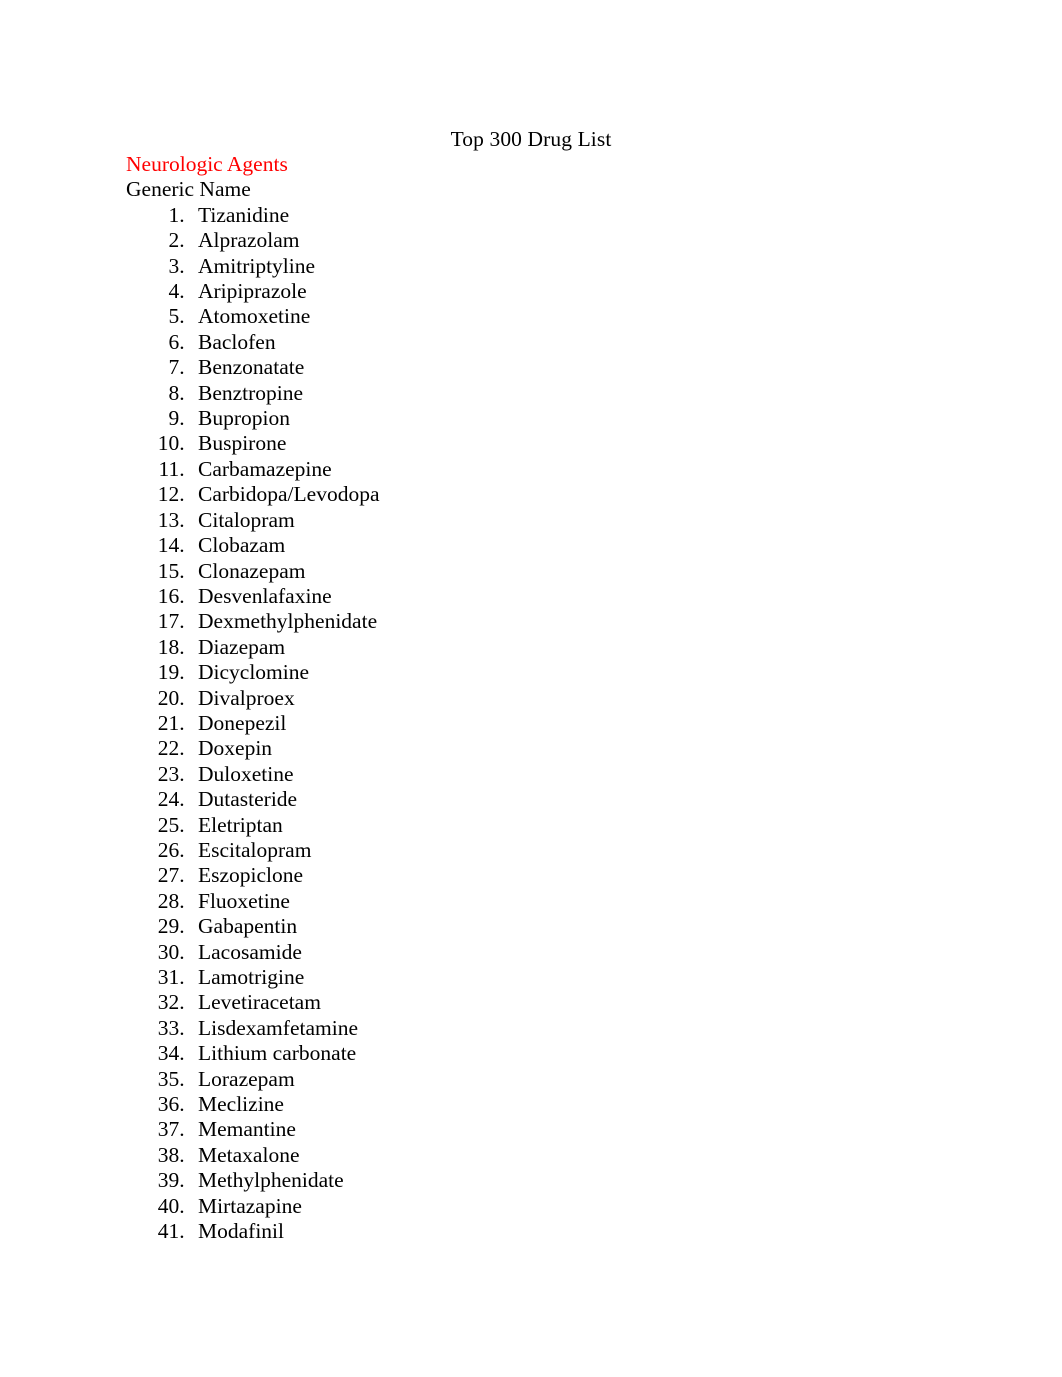 This screenshot has width=1062, height=1377. Describe the element at coordinates (568, 494) in the screenshot. I see `list-item: Carbidopa/Levodopa` at that location.